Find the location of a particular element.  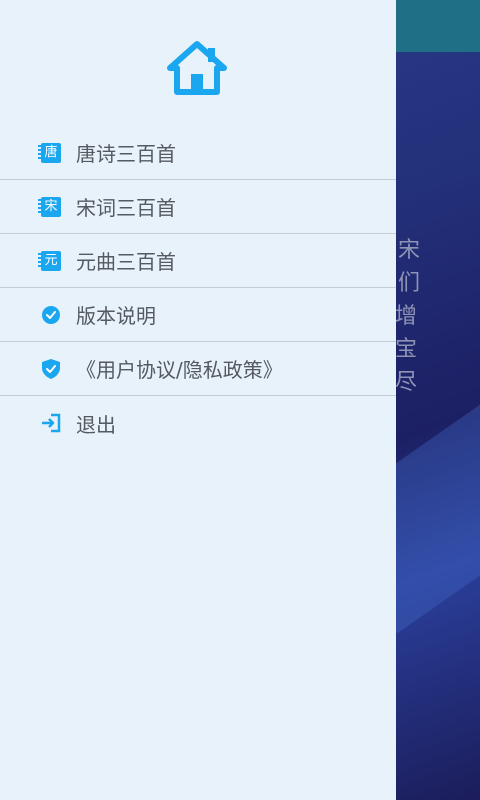

shield-check-icon is located at coordinates (51, 369).